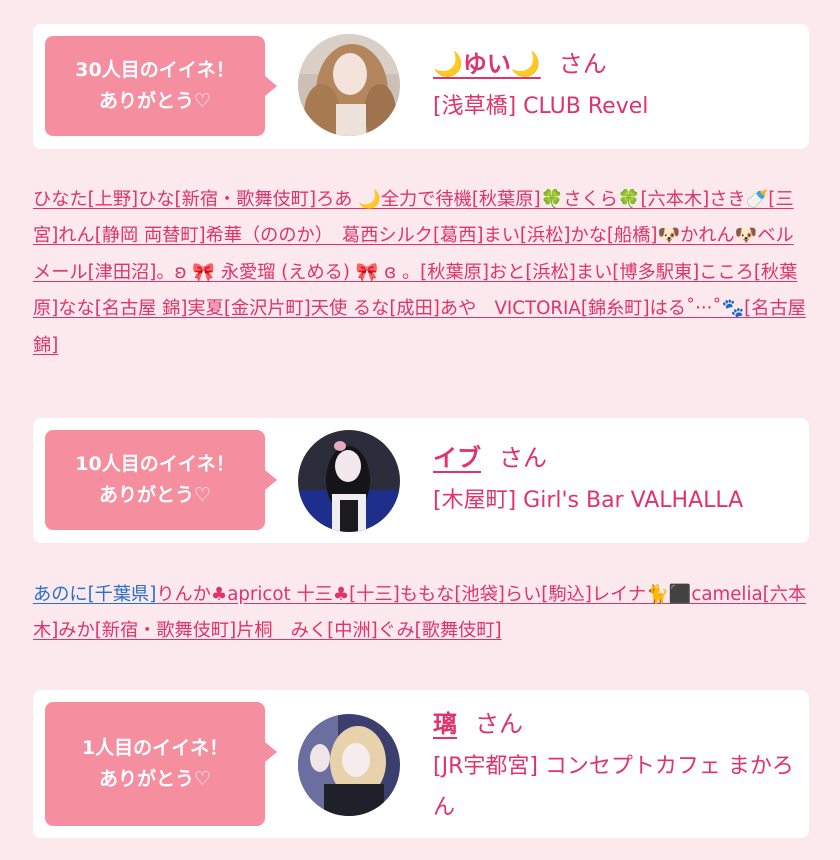  What do you see at coordinates (427, 594) in the screenshot?
I see `liker-link: ももな` at bounding box center [427, 594].